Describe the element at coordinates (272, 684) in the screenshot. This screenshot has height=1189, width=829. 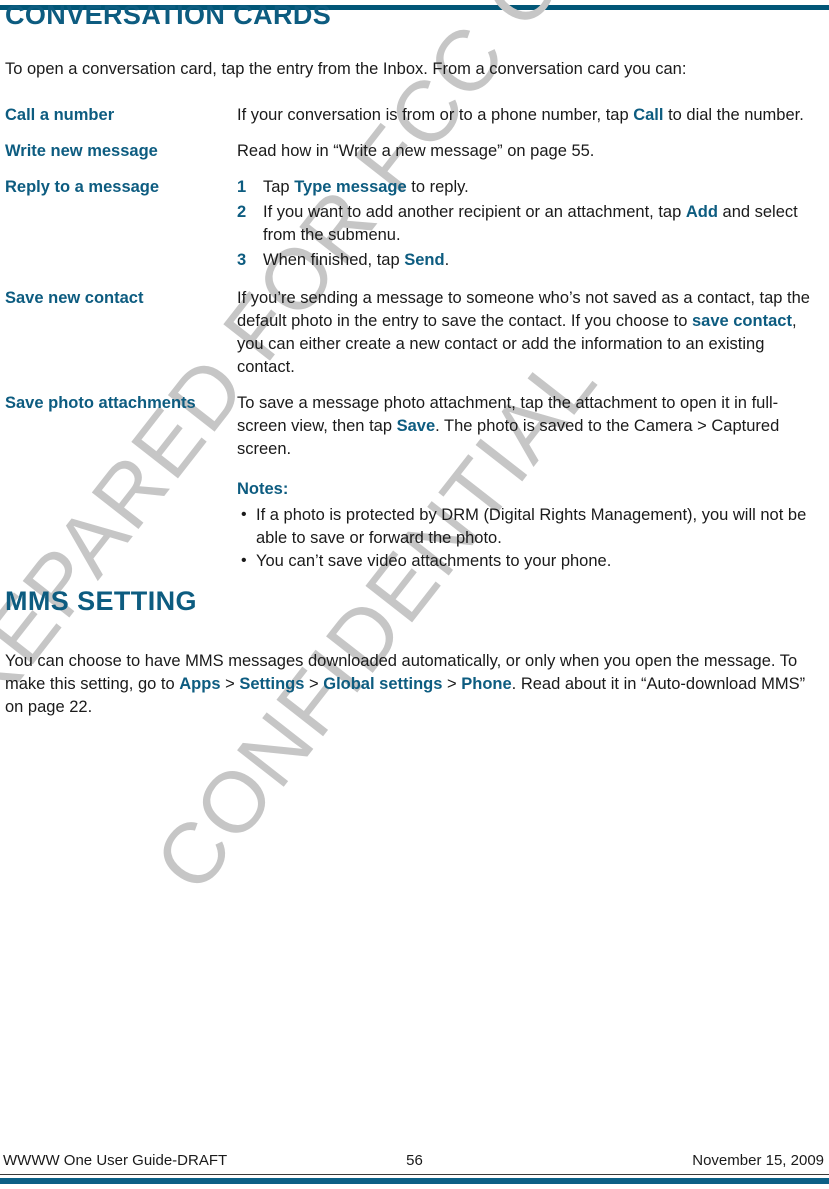
I see `ui-term-settings: Settings` at that location.